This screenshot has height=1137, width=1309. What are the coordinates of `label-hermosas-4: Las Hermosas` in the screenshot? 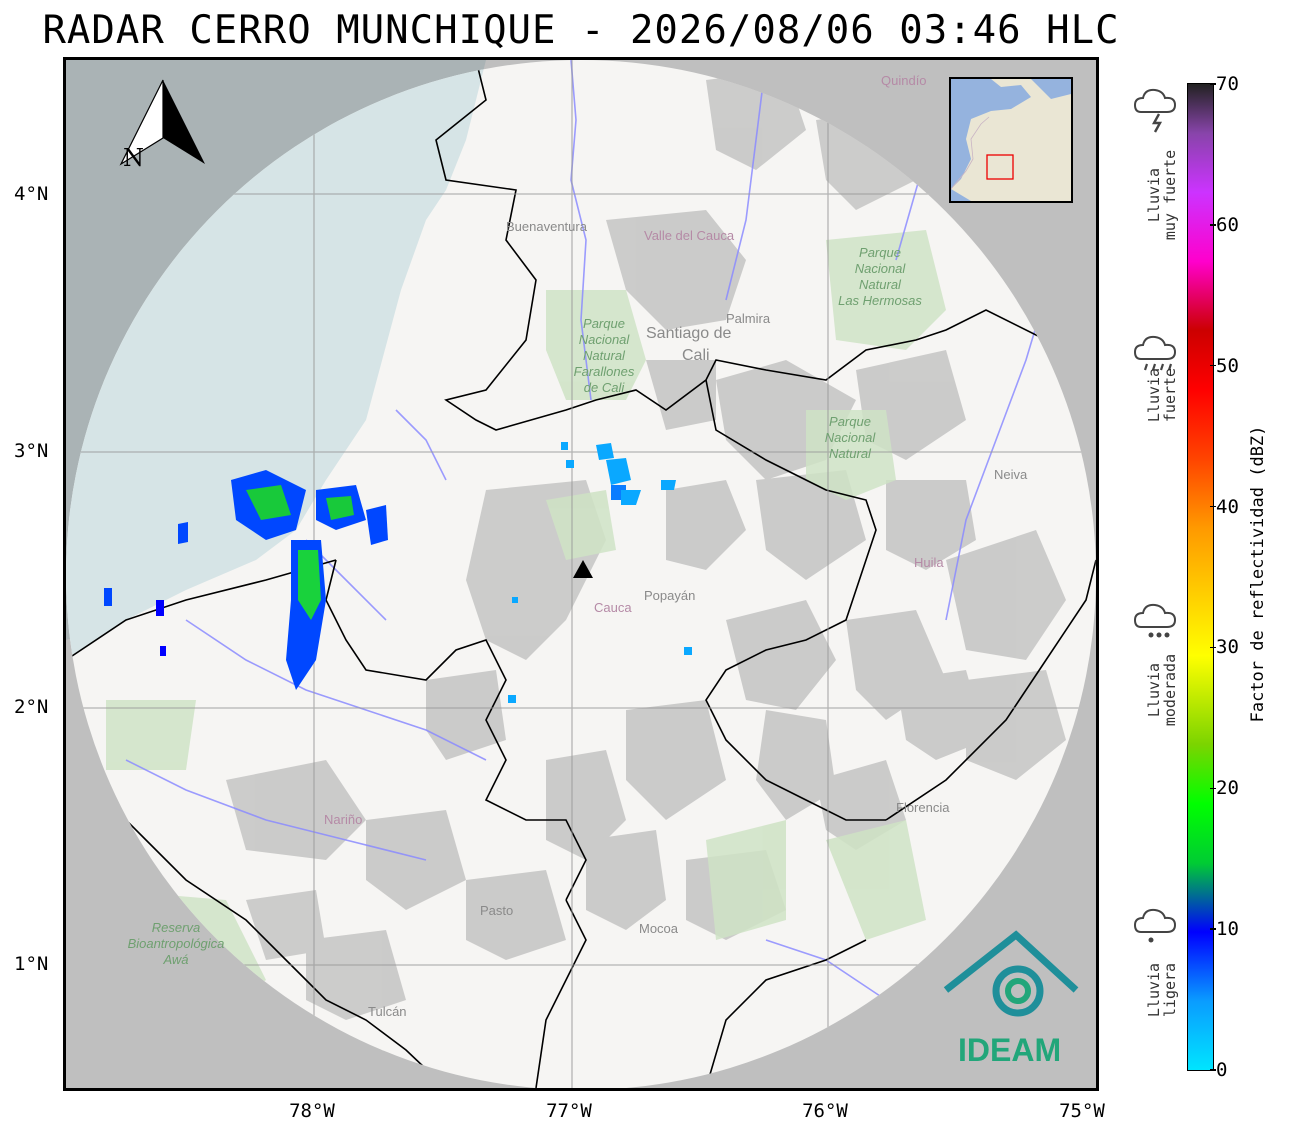 It's located at (880, 300).